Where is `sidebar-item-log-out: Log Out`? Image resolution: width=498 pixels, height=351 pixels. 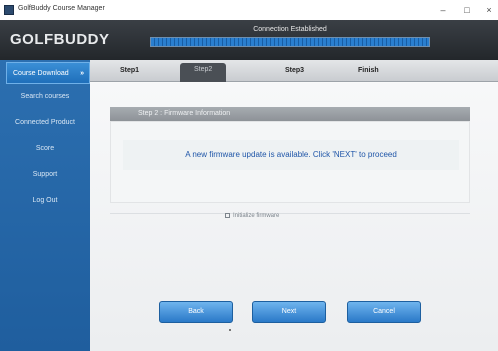
sidebar-item-log-out: Log Out is located at coordinates (45, 201).